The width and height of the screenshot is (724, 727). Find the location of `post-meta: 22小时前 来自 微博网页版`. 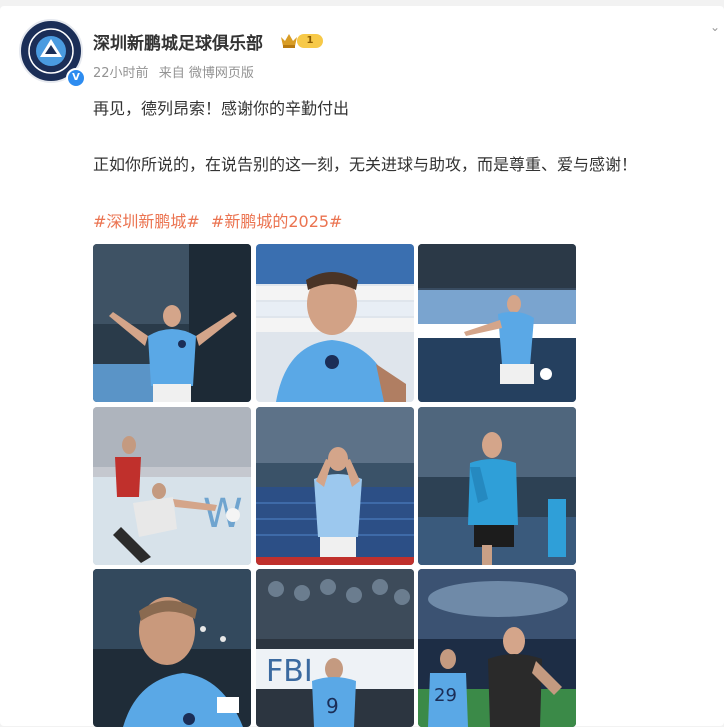

post-meta: 22小时前 来自 微博网页版 is located at coordinates (176, 71).